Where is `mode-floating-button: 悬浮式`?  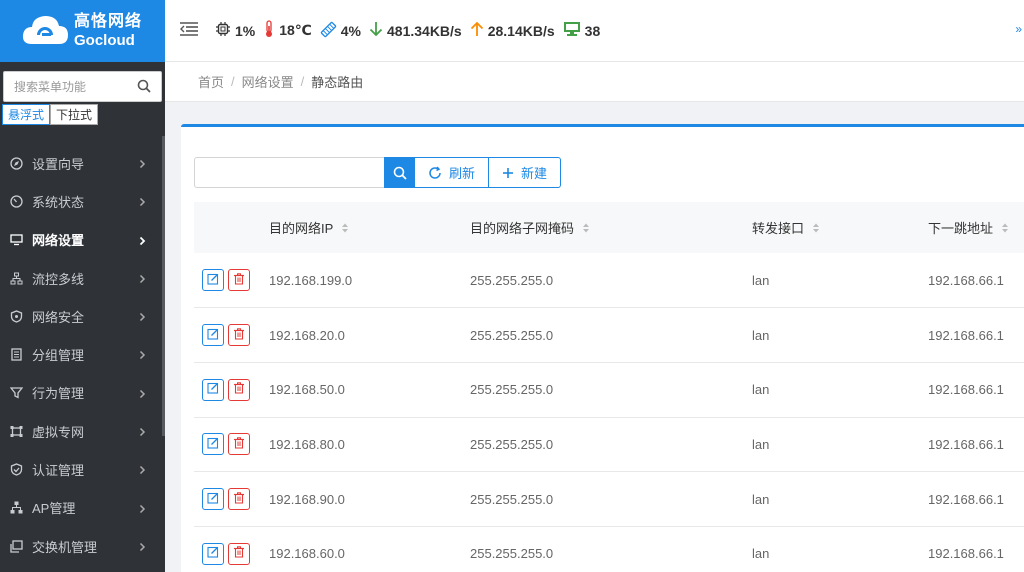
mode-floating-button: 悬浮式 is located at coordinates (26, 114).